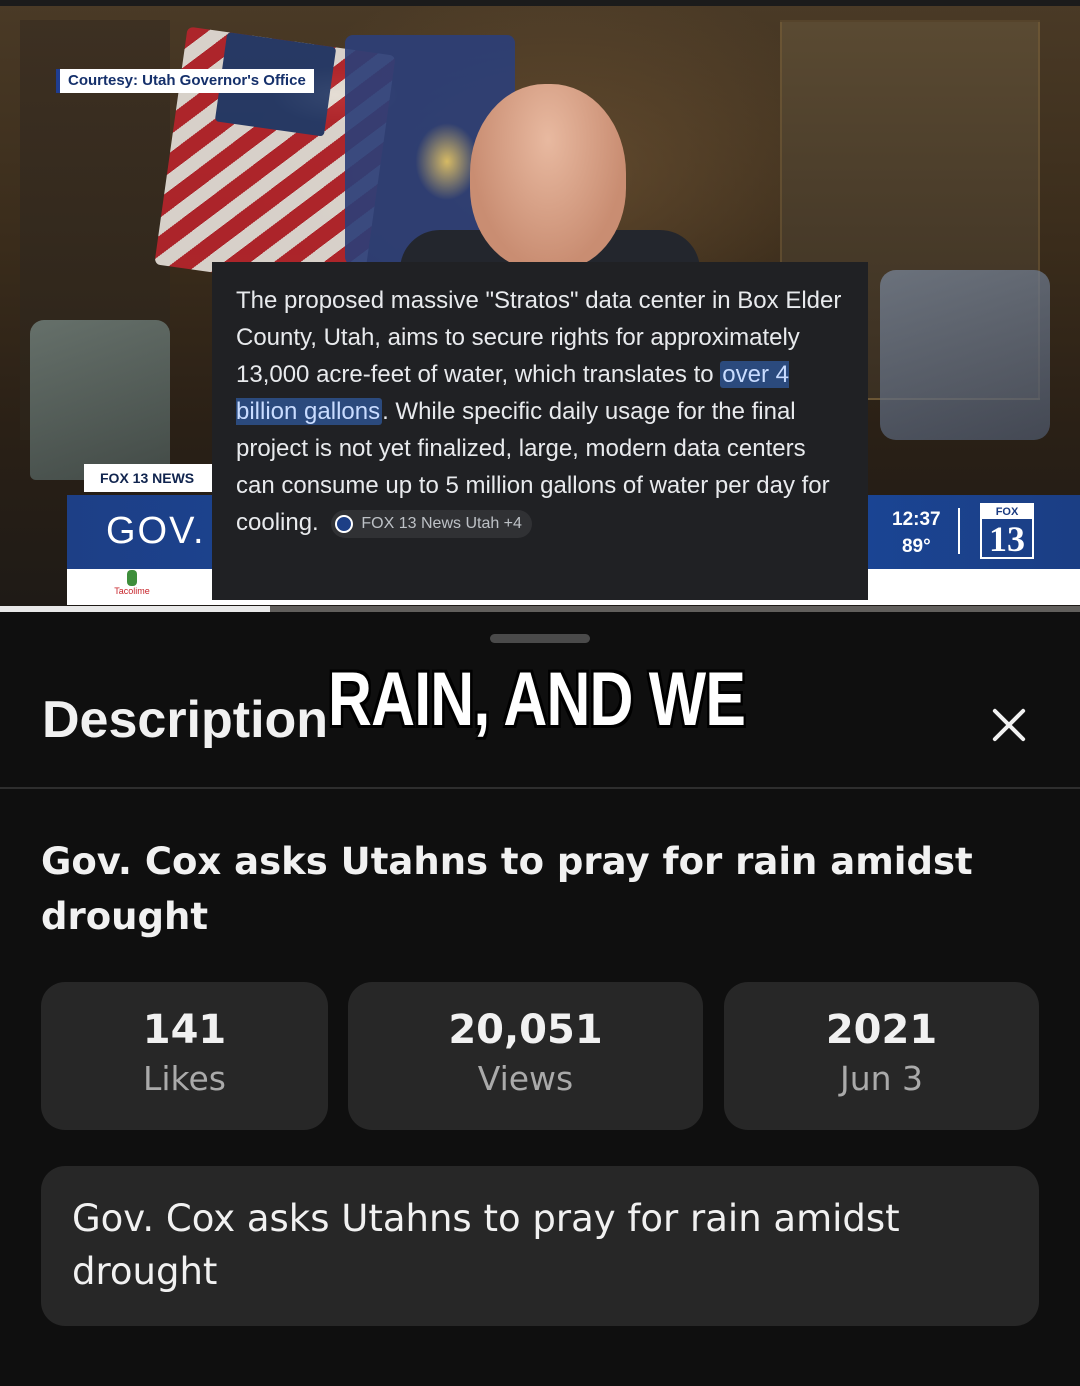 The image size is (1080, 1386). Describe the element at coordinates (1007, 539) in the screenshot. I see `channel-number: 13` at that location.